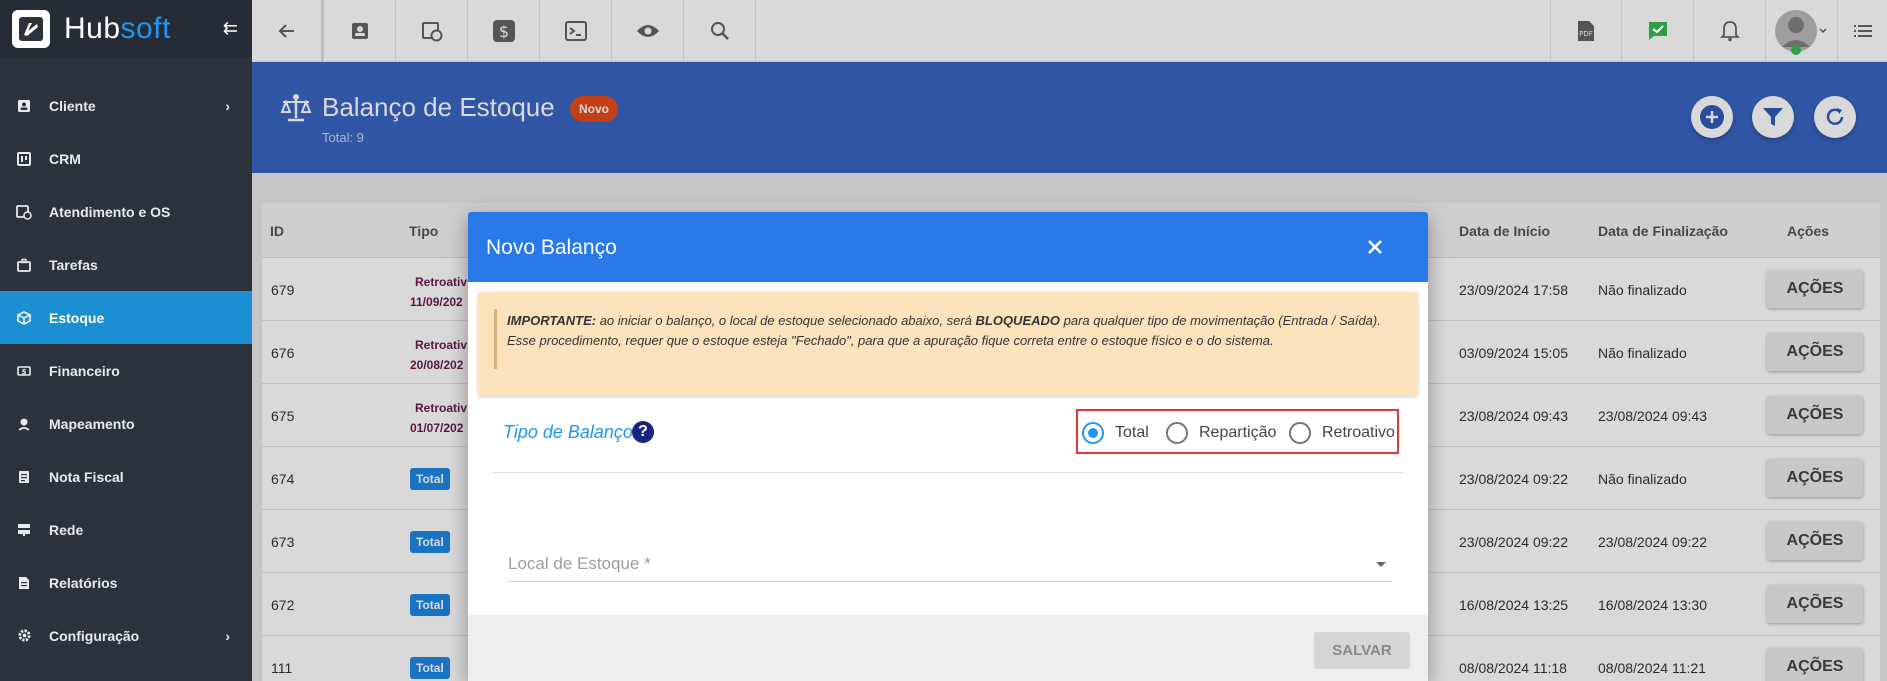 The image size is (1887, 681). I want to click on notice-accent-bar, so click(495, 339).